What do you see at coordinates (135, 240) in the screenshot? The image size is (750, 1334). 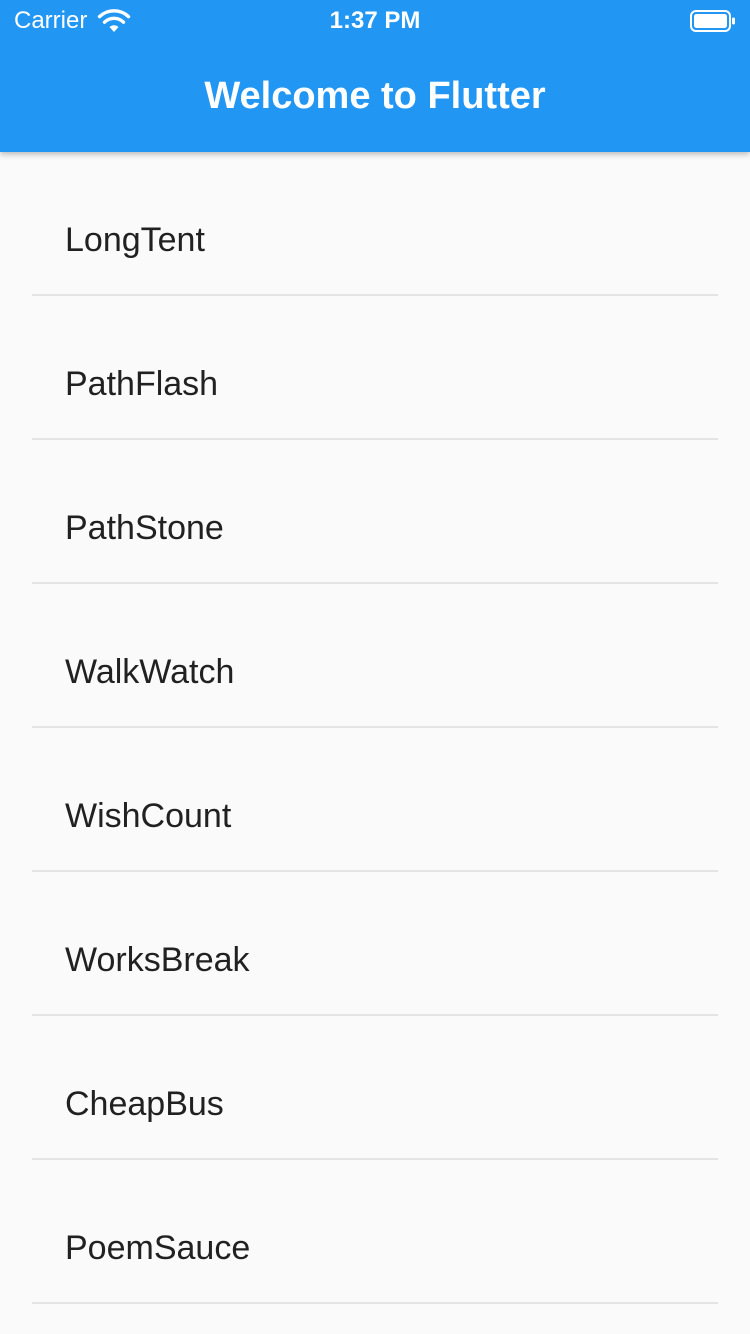 I see `list-item-label: LongTent` at bounding box center [135, 240].